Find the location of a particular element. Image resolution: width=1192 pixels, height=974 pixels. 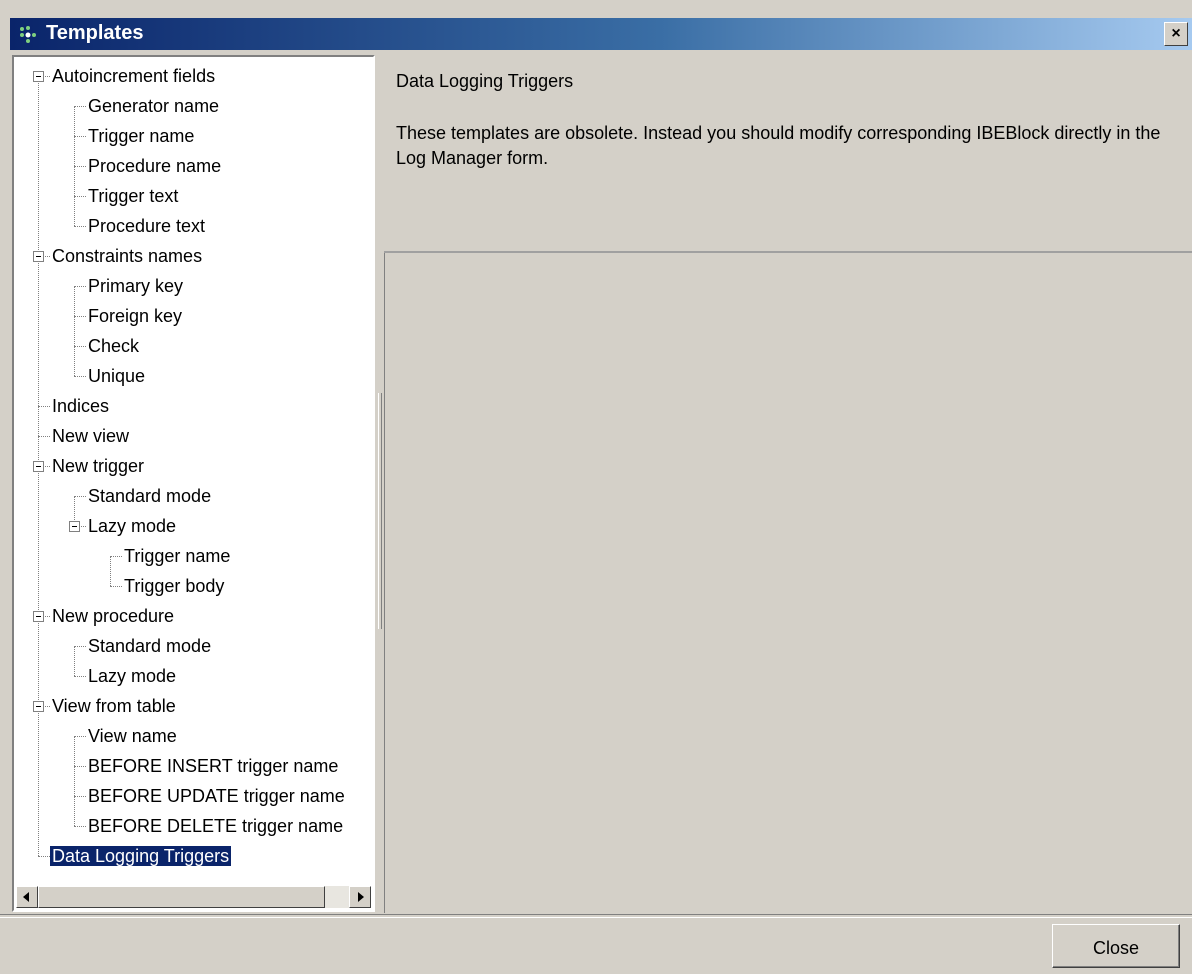

tree-item: BEFORE UPDATE trigger name is located at coordinates (216, 796).